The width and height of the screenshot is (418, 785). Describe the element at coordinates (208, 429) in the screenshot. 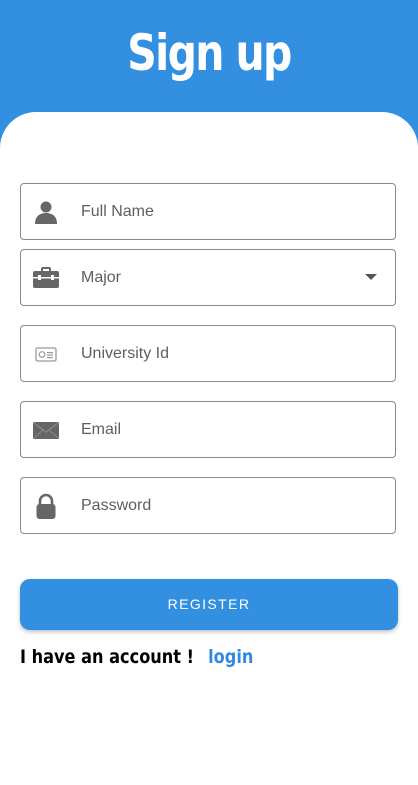

I see `email-field: Email` at that location.